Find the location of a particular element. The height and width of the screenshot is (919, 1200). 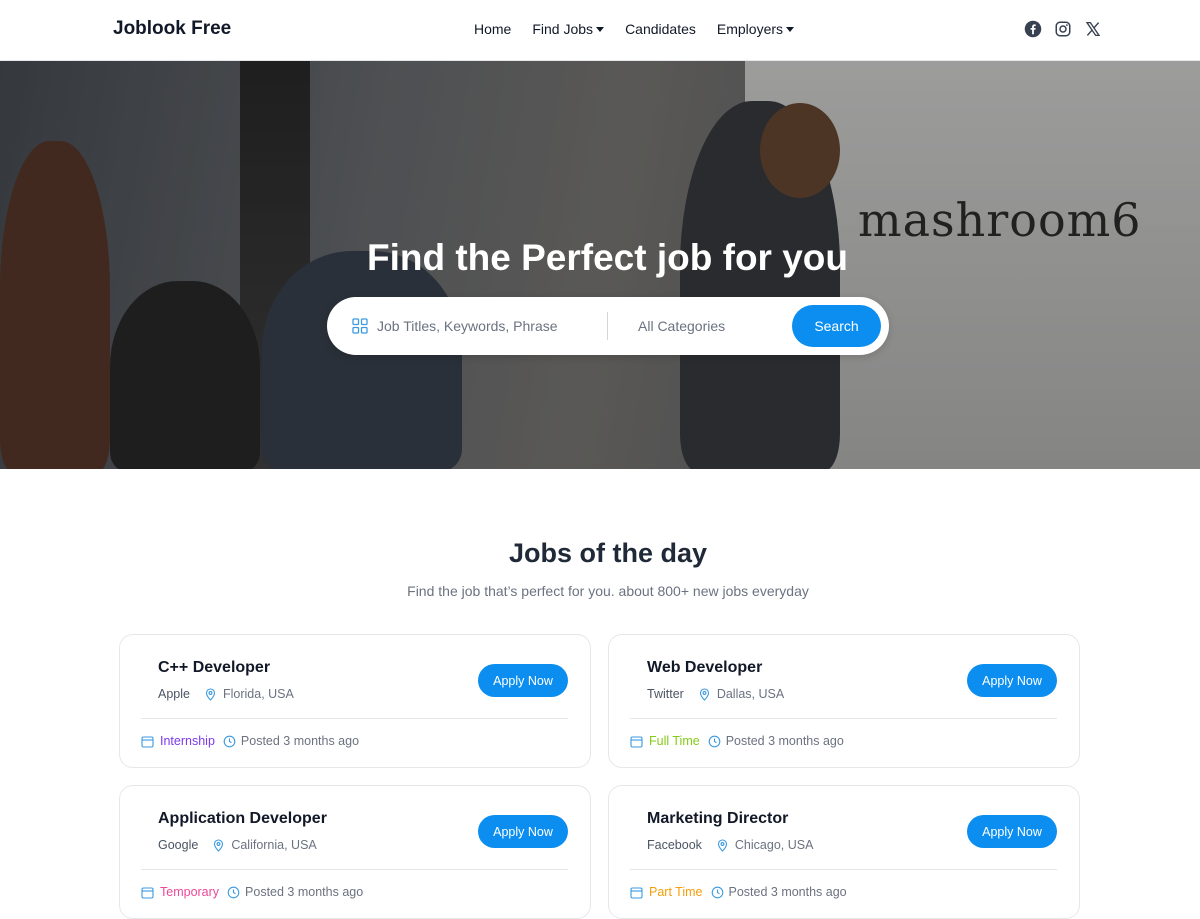

job-meta: Facebook Chicago, USA is located at coordinates (730, 845).